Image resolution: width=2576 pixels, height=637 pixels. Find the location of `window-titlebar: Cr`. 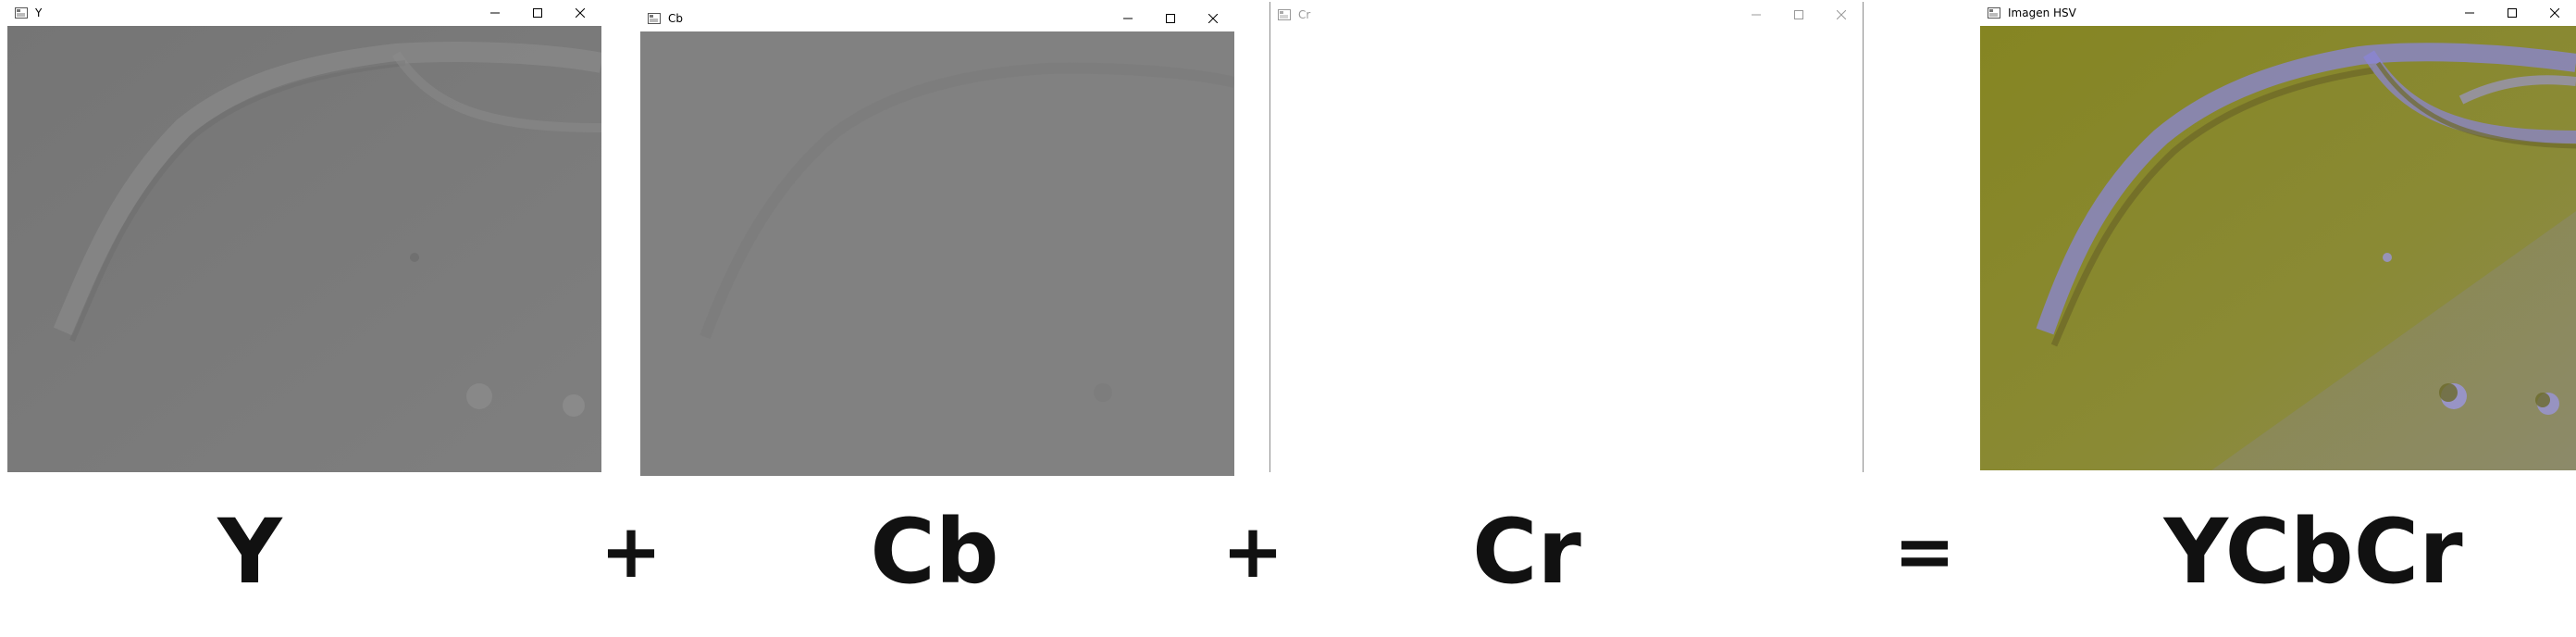

window-titlebar: Cr is located at coordinates (1567, 15).